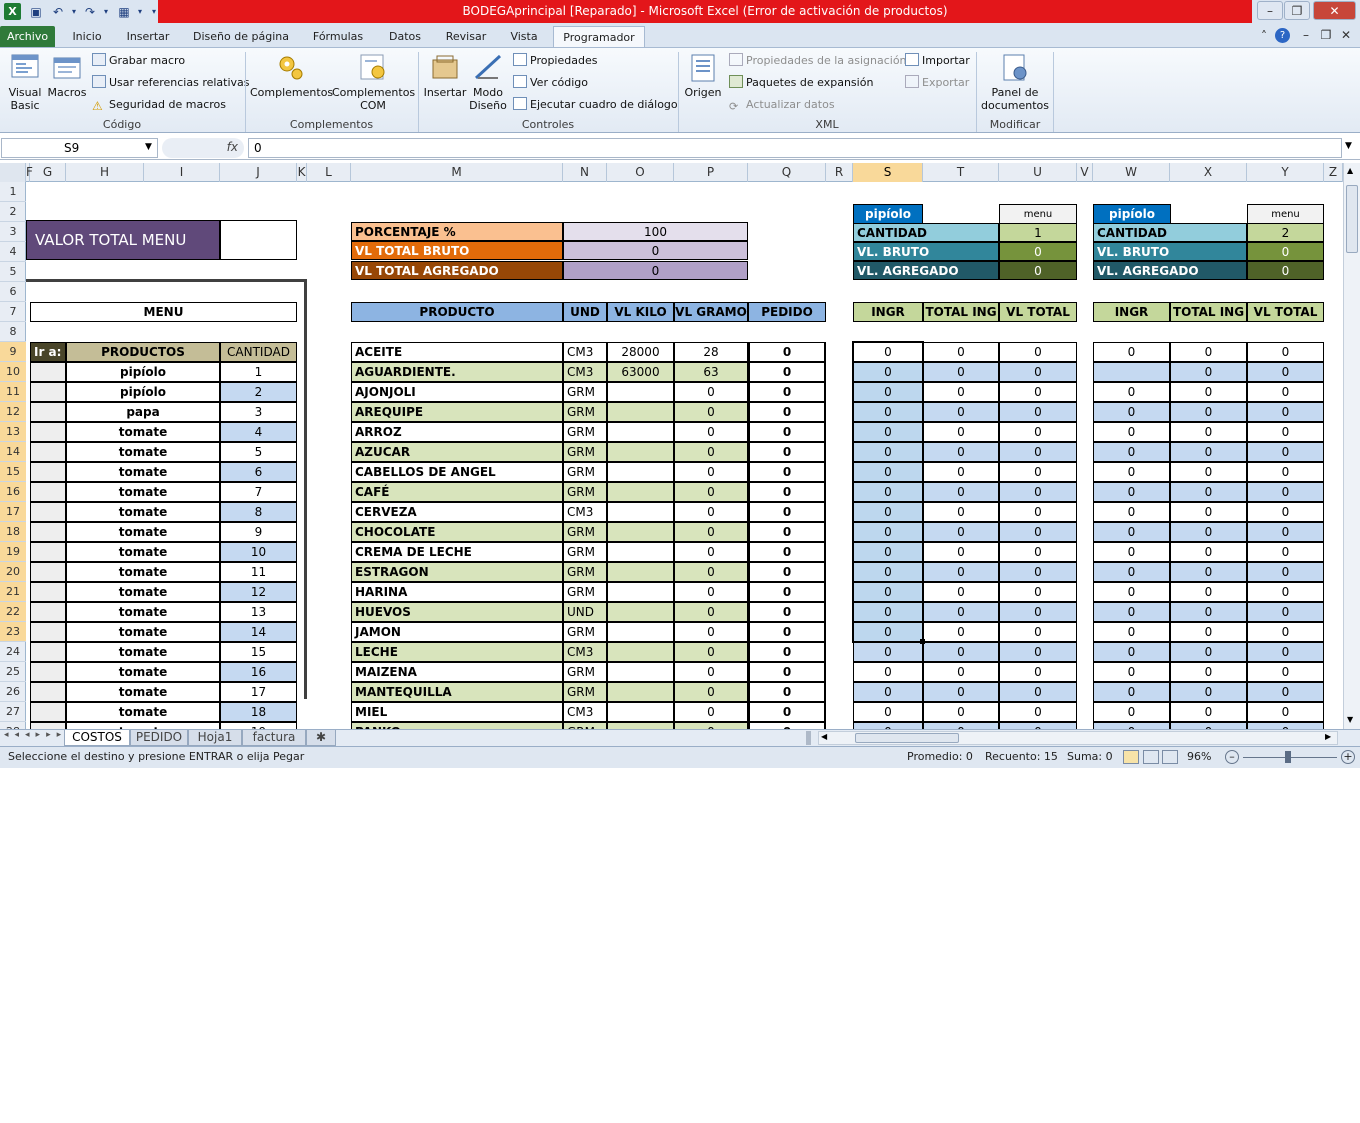  Describe the element at coordinates (405, 36) in the screenshot. I see `tab-datos: Datos` at that location.